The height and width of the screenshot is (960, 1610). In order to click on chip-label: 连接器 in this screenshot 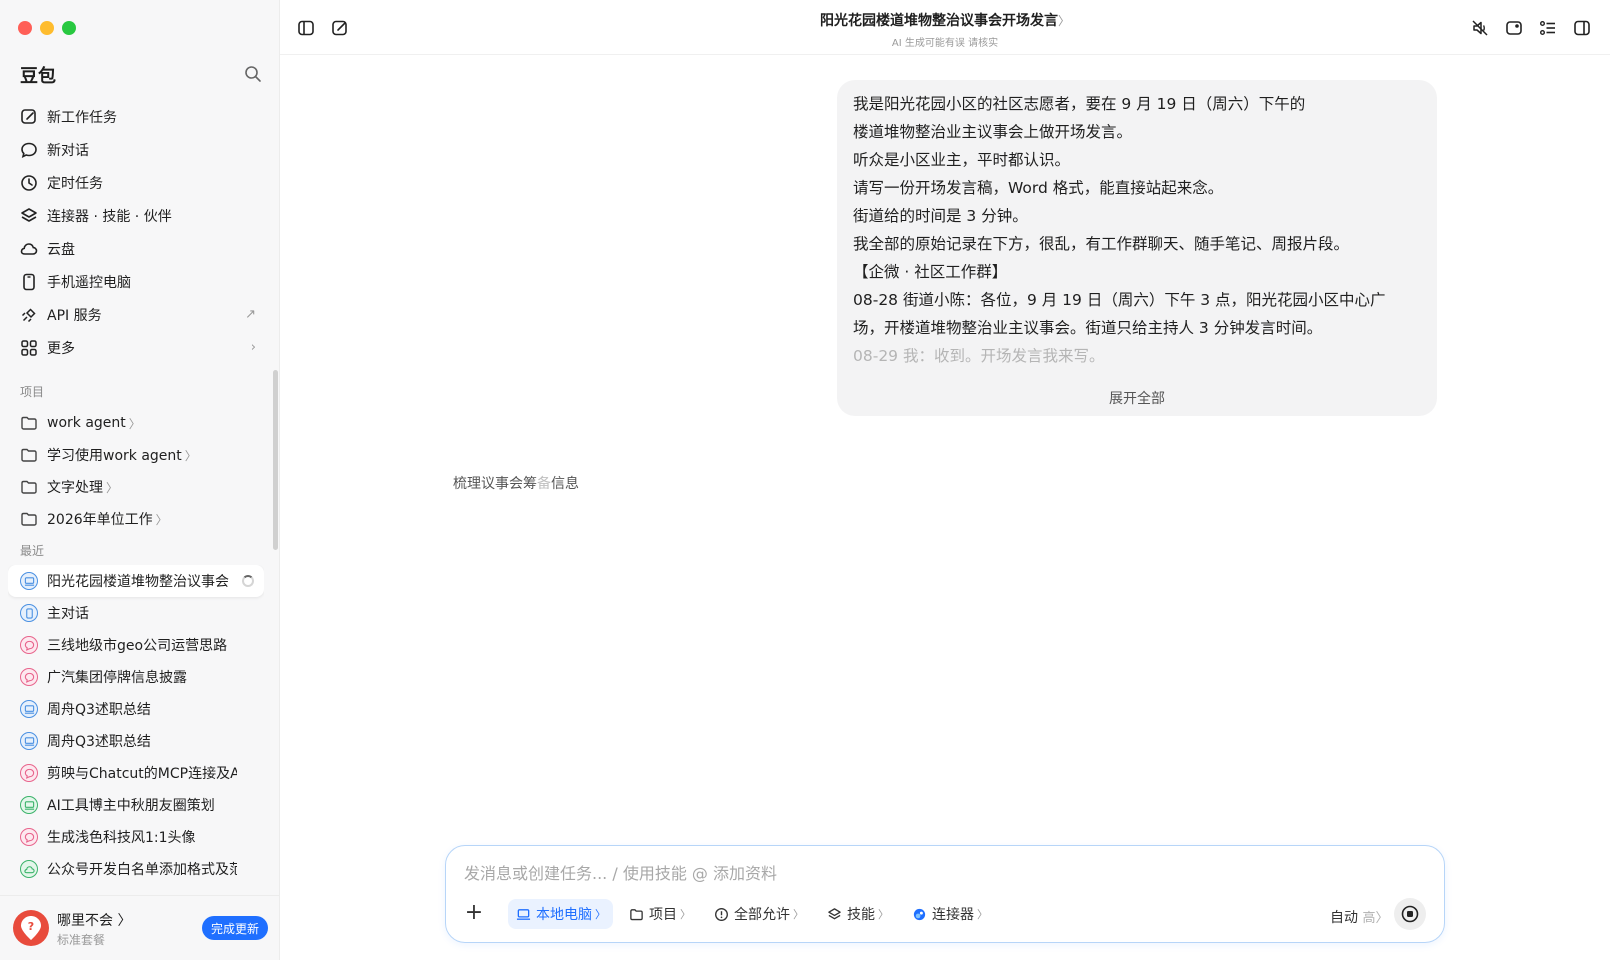, I will do `click(953, 915)`.